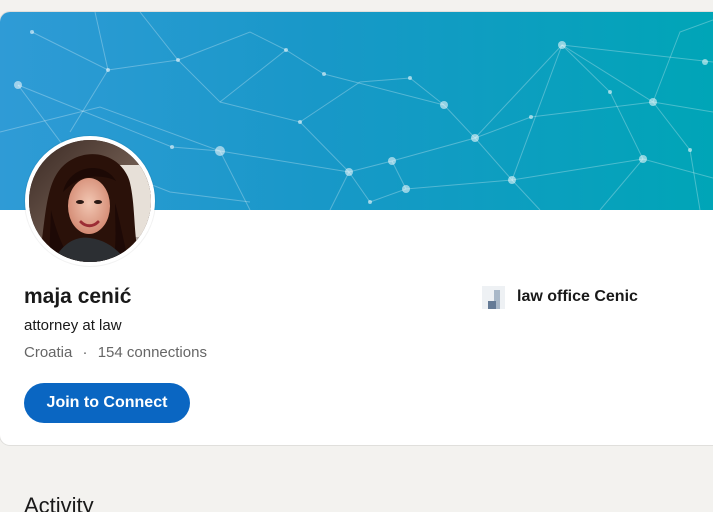 The width and height of the screenshot is (713, 512). Describe the element at coordinates (78, 296) in the screenshot. I see `profile-name: maja cenić` at that location.